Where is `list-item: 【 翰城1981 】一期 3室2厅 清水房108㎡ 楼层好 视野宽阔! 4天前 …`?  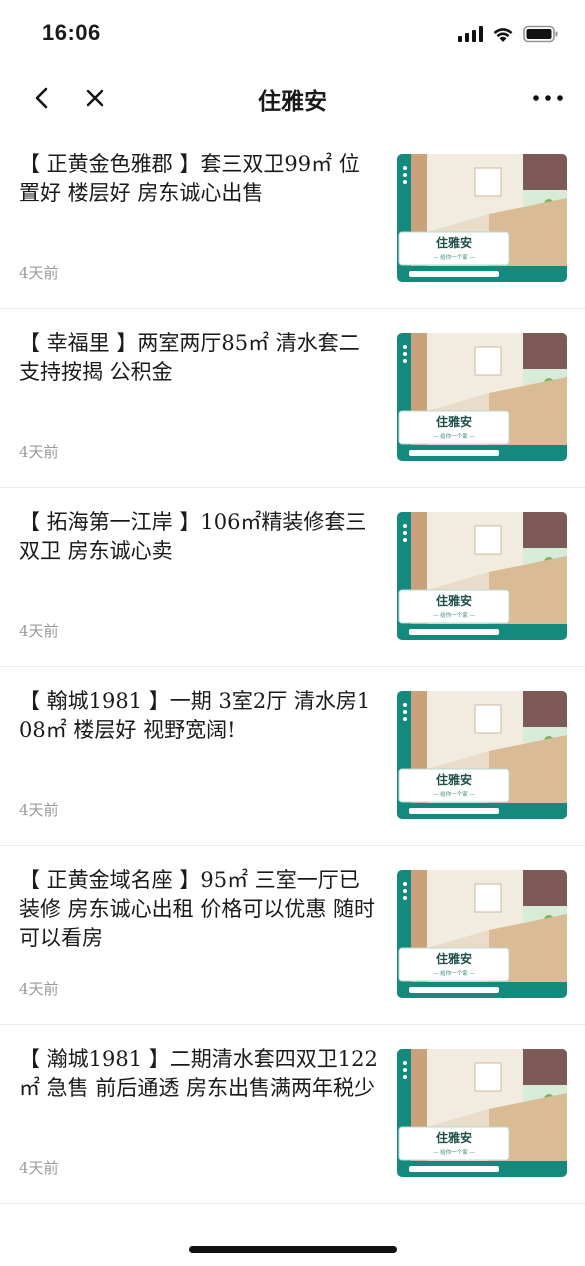 list-item: 【 翰城1981 】一期 3室2厅 清水房108㎡ 楼层好 视野宽阔! 4天前 … is located at coordinates (292, 756).